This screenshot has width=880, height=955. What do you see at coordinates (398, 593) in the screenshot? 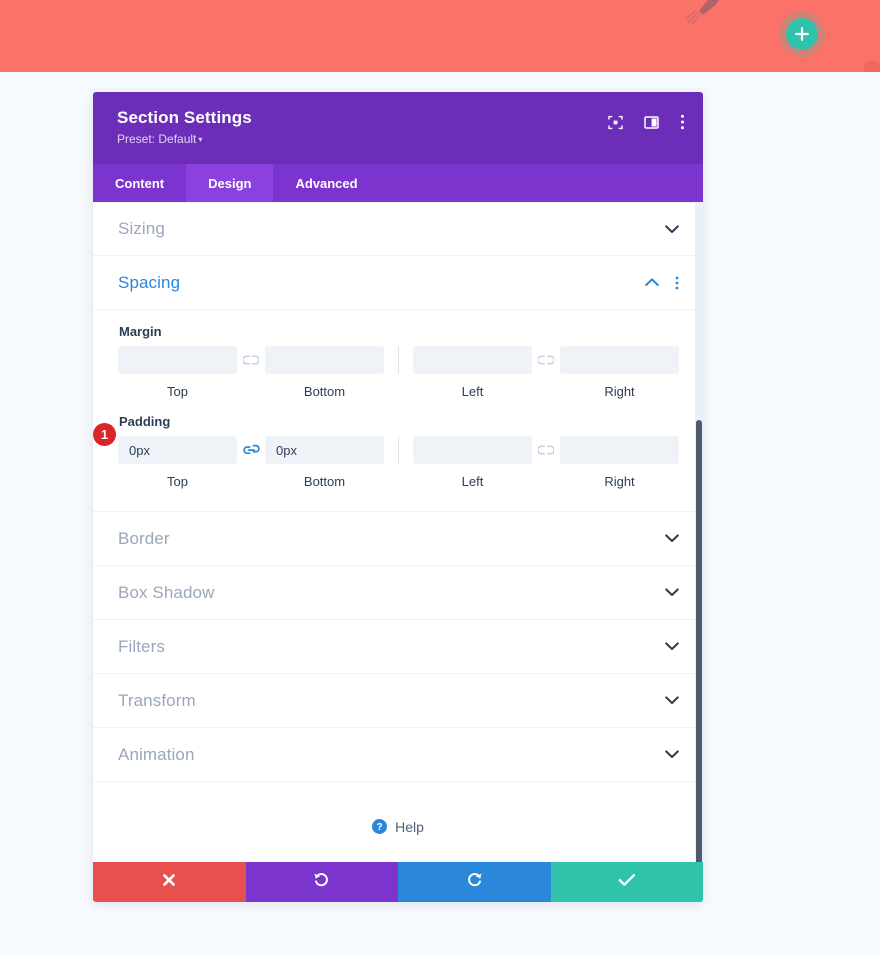
I see `section-box-shadow: Box Shadow` at bounding box center [398, 593].